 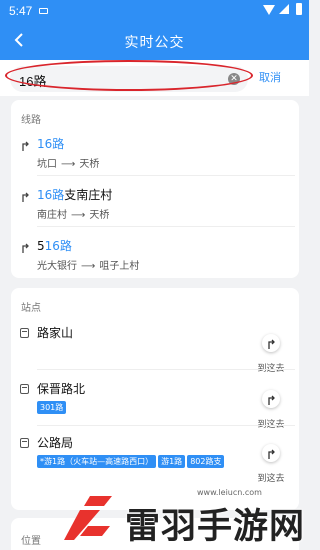 What do you see at coordinates (55, 443) in the screenshot?
I see `stop-name: 公路局` at bounding box center [55, 443].